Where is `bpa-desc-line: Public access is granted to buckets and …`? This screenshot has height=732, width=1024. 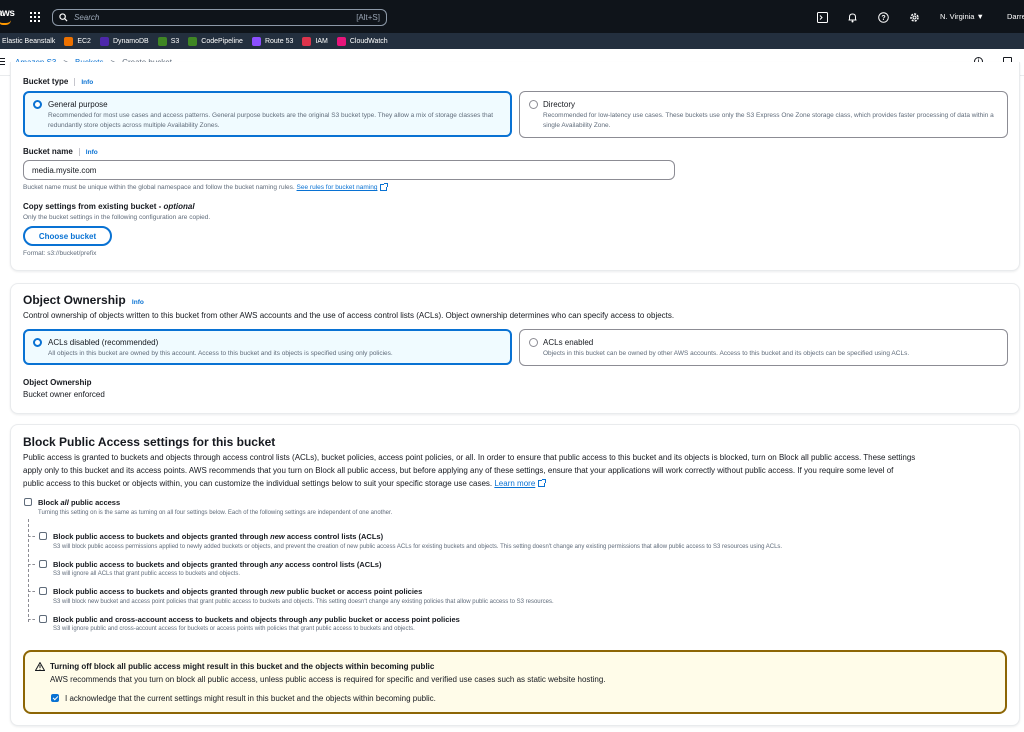 bpa-desc-line: Public access is granted to buckets and … is located at coordinates (469, 457).